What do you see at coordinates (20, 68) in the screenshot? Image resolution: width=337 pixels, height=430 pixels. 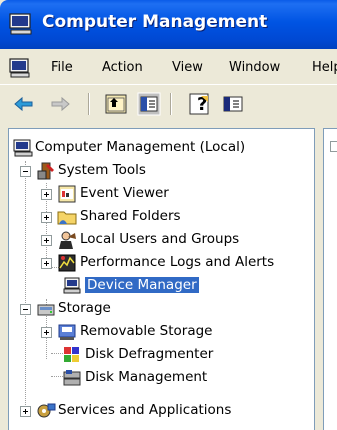 I see `system-menu-icon` at bounding box center [20, 68].